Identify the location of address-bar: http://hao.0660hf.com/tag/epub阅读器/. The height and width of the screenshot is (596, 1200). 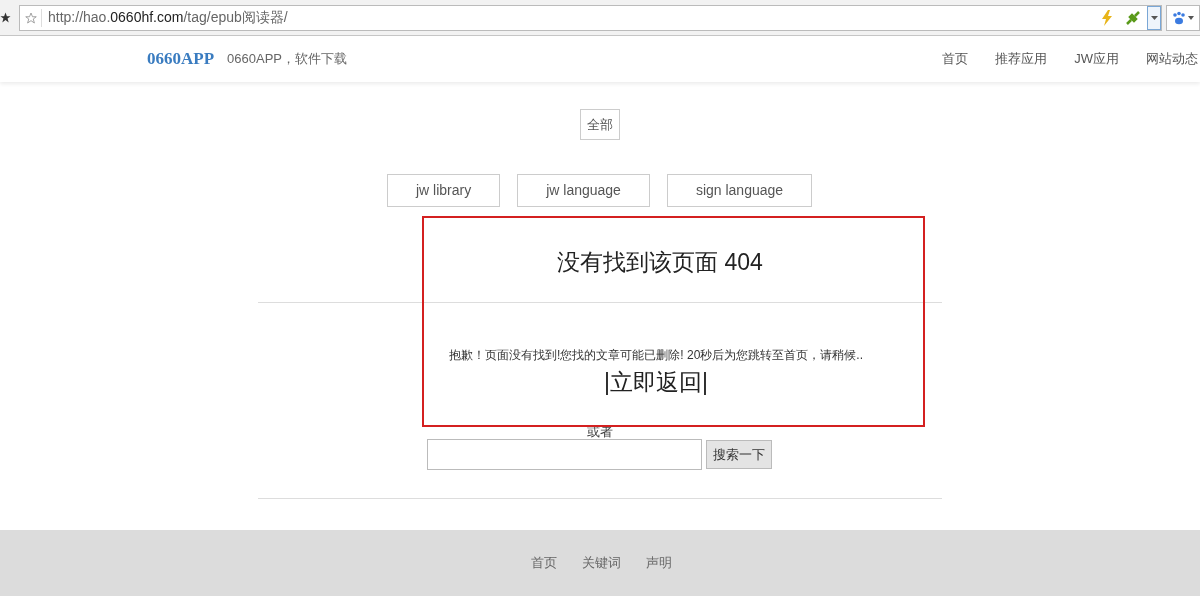
(590, 17).